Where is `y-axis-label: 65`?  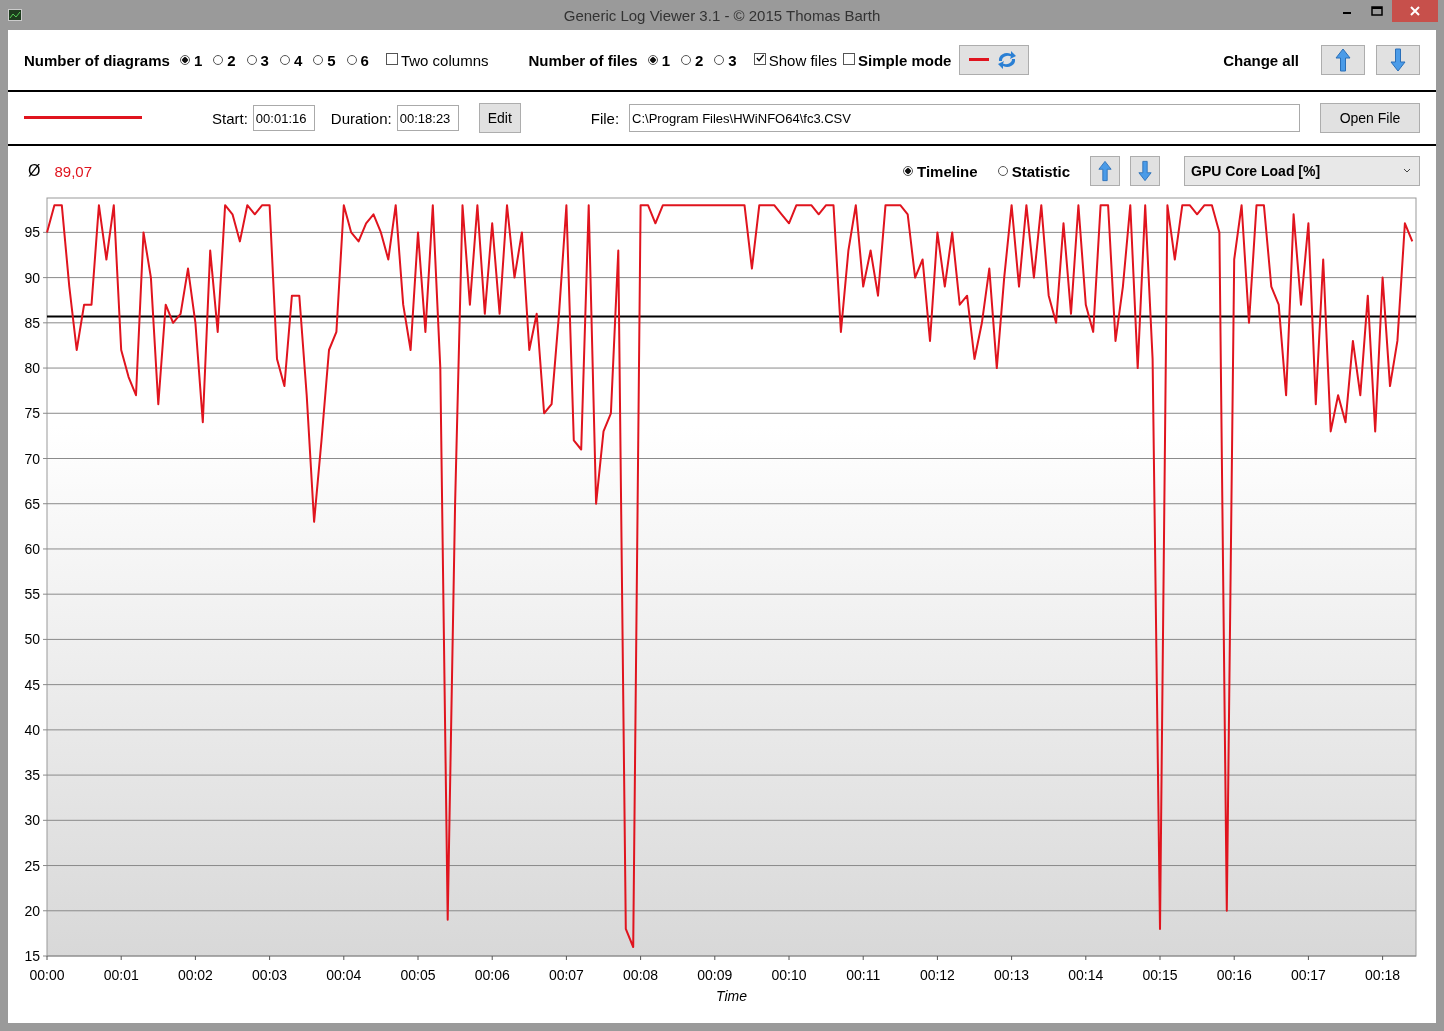
y-axis-label: 65 is located at coordinates (32, 503).